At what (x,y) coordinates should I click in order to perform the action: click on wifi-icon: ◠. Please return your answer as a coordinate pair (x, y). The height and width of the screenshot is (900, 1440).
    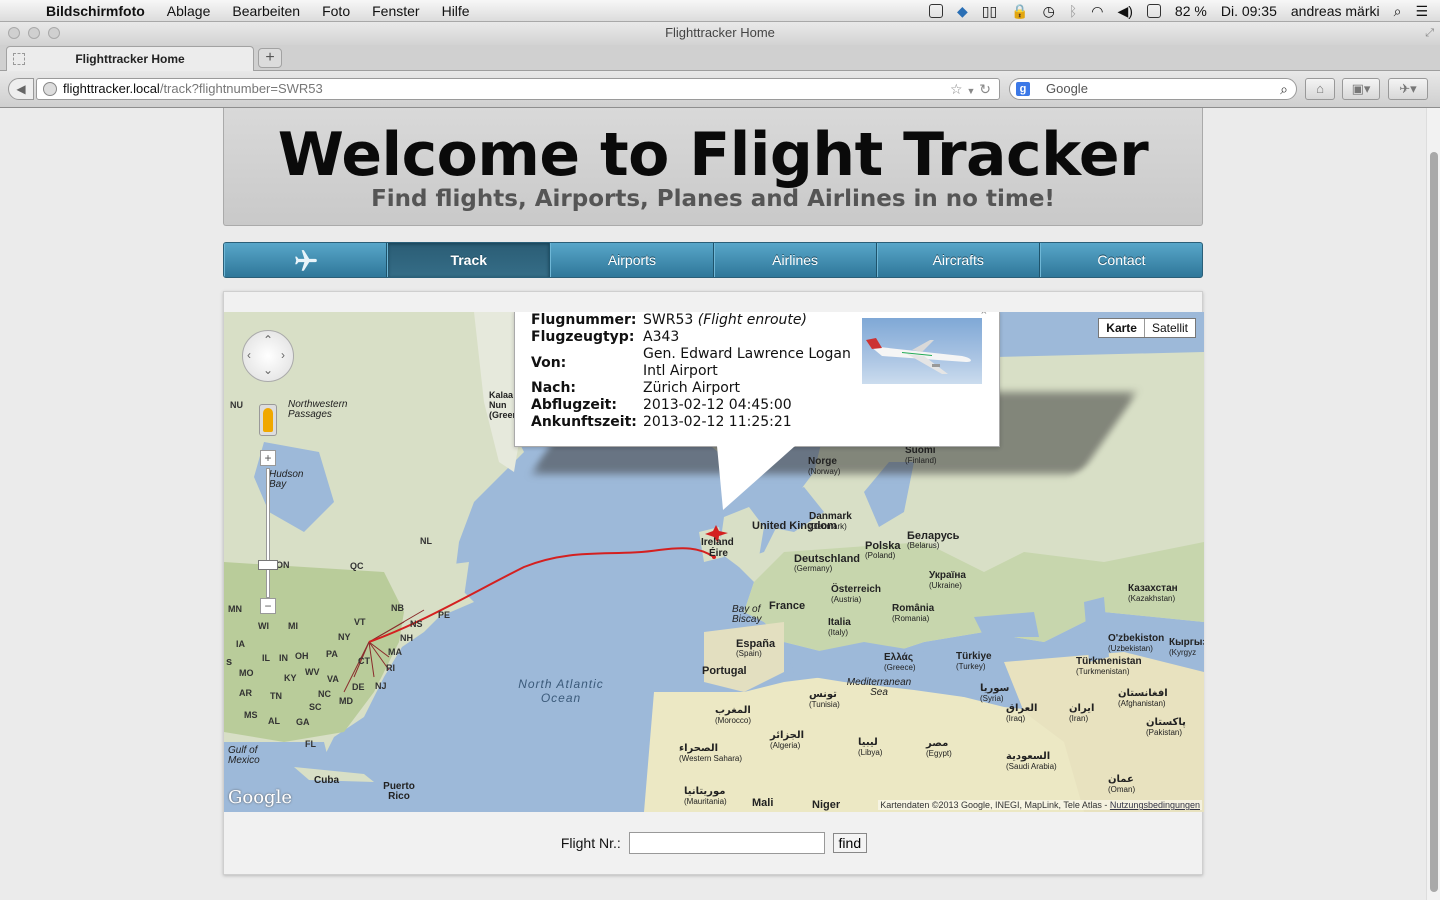
    Looking at the image, I should click on (1097, 11).